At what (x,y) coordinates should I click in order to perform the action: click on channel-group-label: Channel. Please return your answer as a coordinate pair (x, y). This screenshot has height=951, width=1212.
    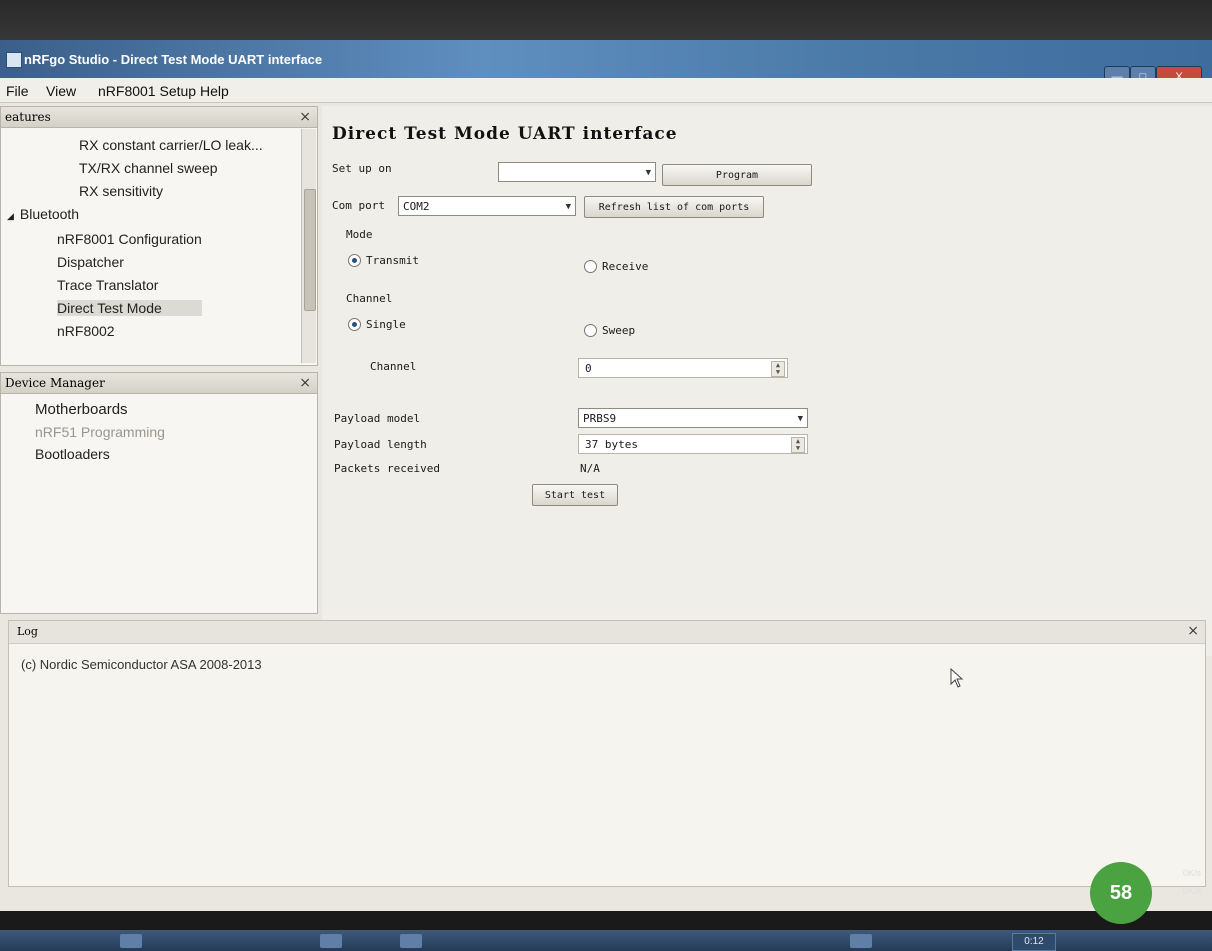
    Looking at the image, I should click on (369, 298).